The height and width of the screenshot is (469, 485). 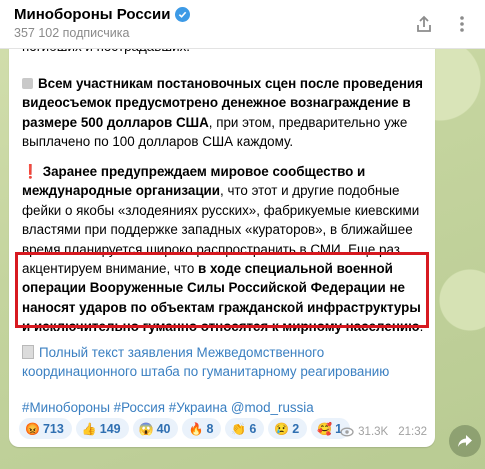 What do you see at coordinates (227, 407) in the screenshot?
I see `hashtags: #Минобороны #Россия #Украина @mod_russia` at bounding box center [227, 407].